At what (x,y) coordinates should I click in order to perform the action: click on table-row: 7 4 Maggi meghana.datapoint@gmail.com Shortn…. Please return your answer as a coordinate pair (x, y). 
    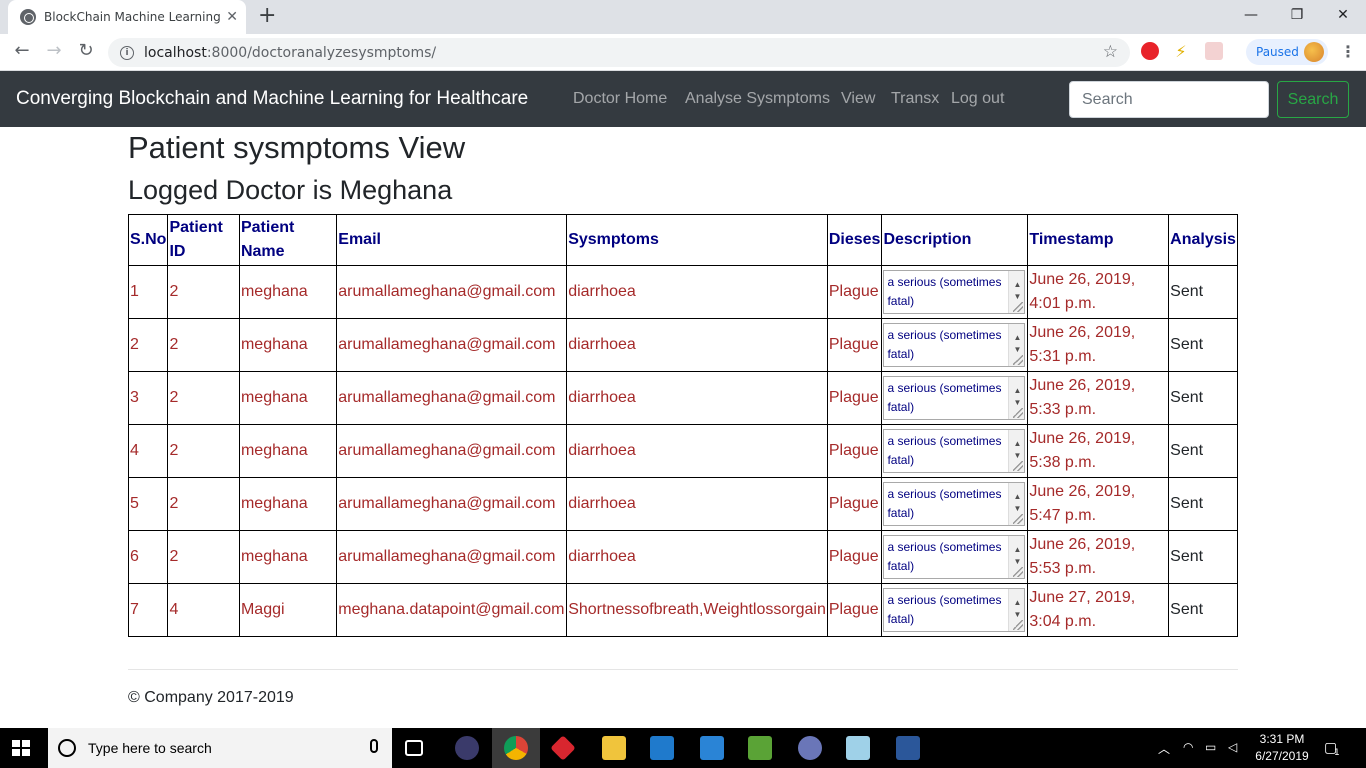
    Looking at the image, I should click on (682, 610).